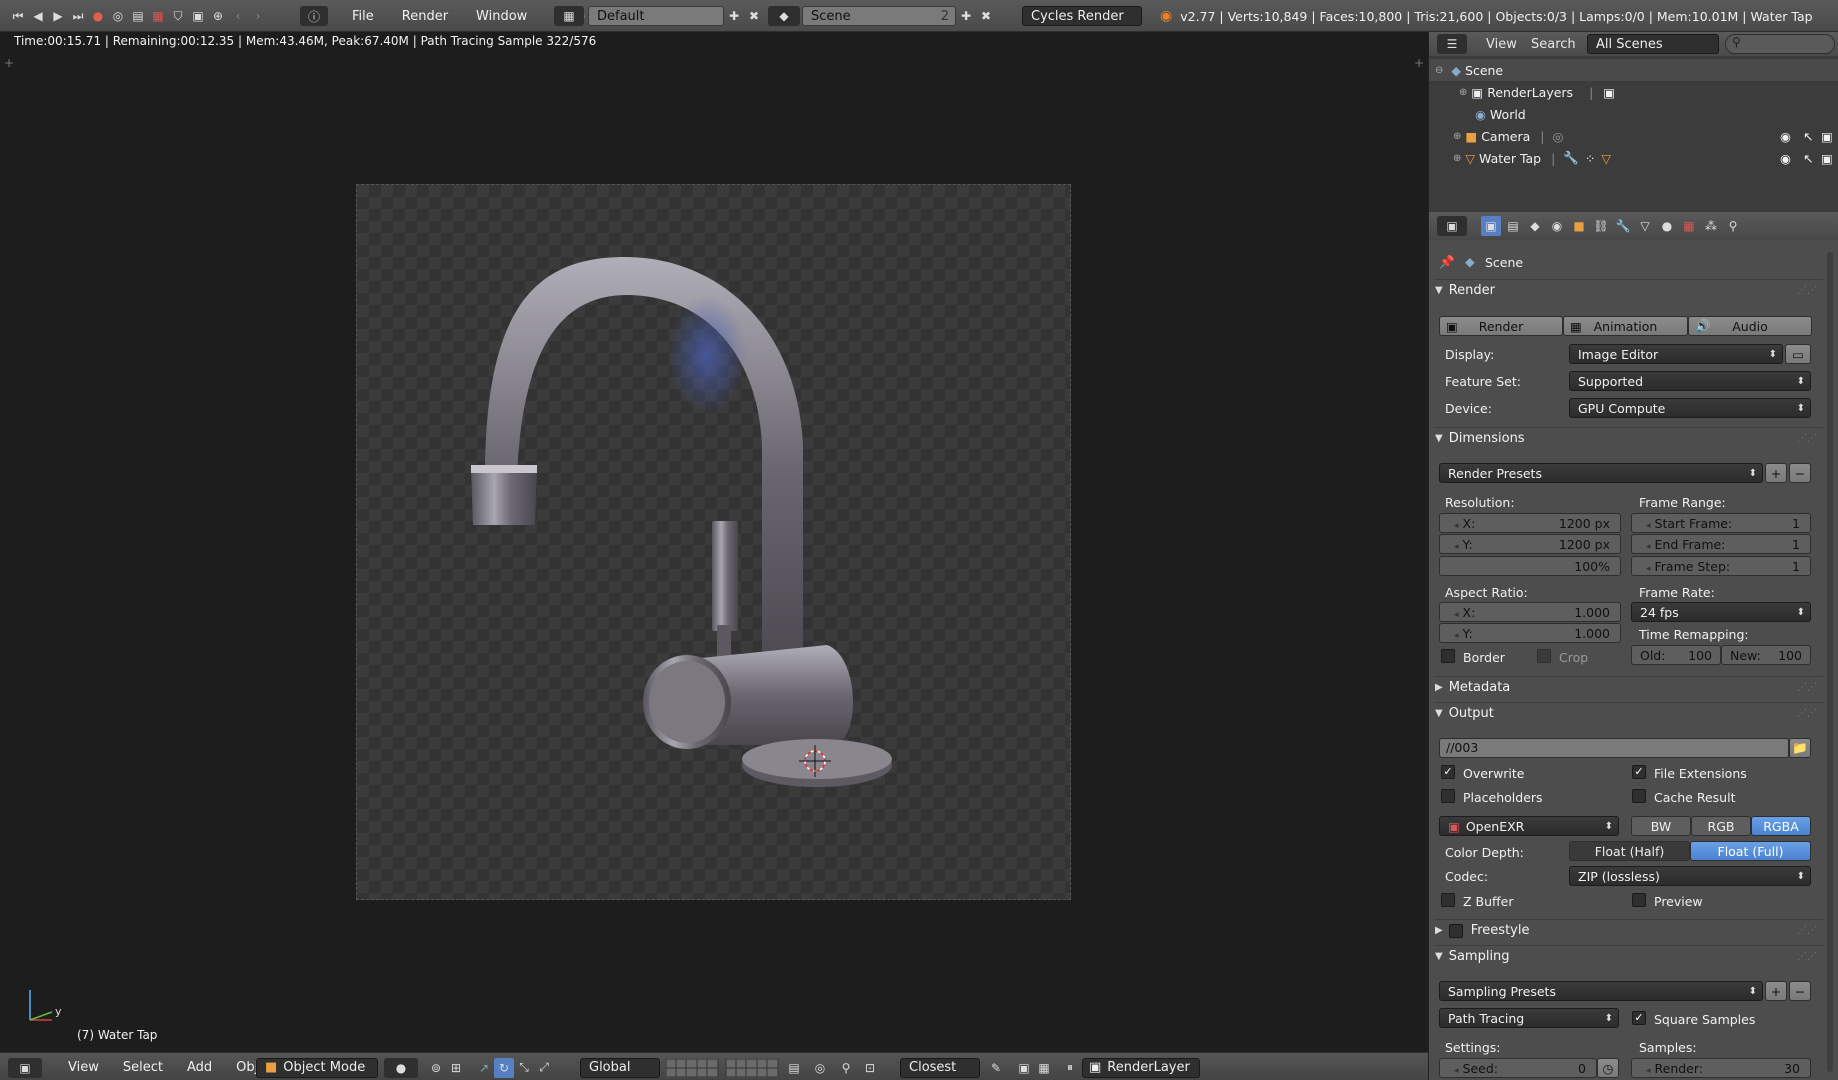 This screenshot has height=1080, width=1838. Describe the element at coordinates (258, 16) in the screenshot. I see `arrow-right-icon: ›` at that location.